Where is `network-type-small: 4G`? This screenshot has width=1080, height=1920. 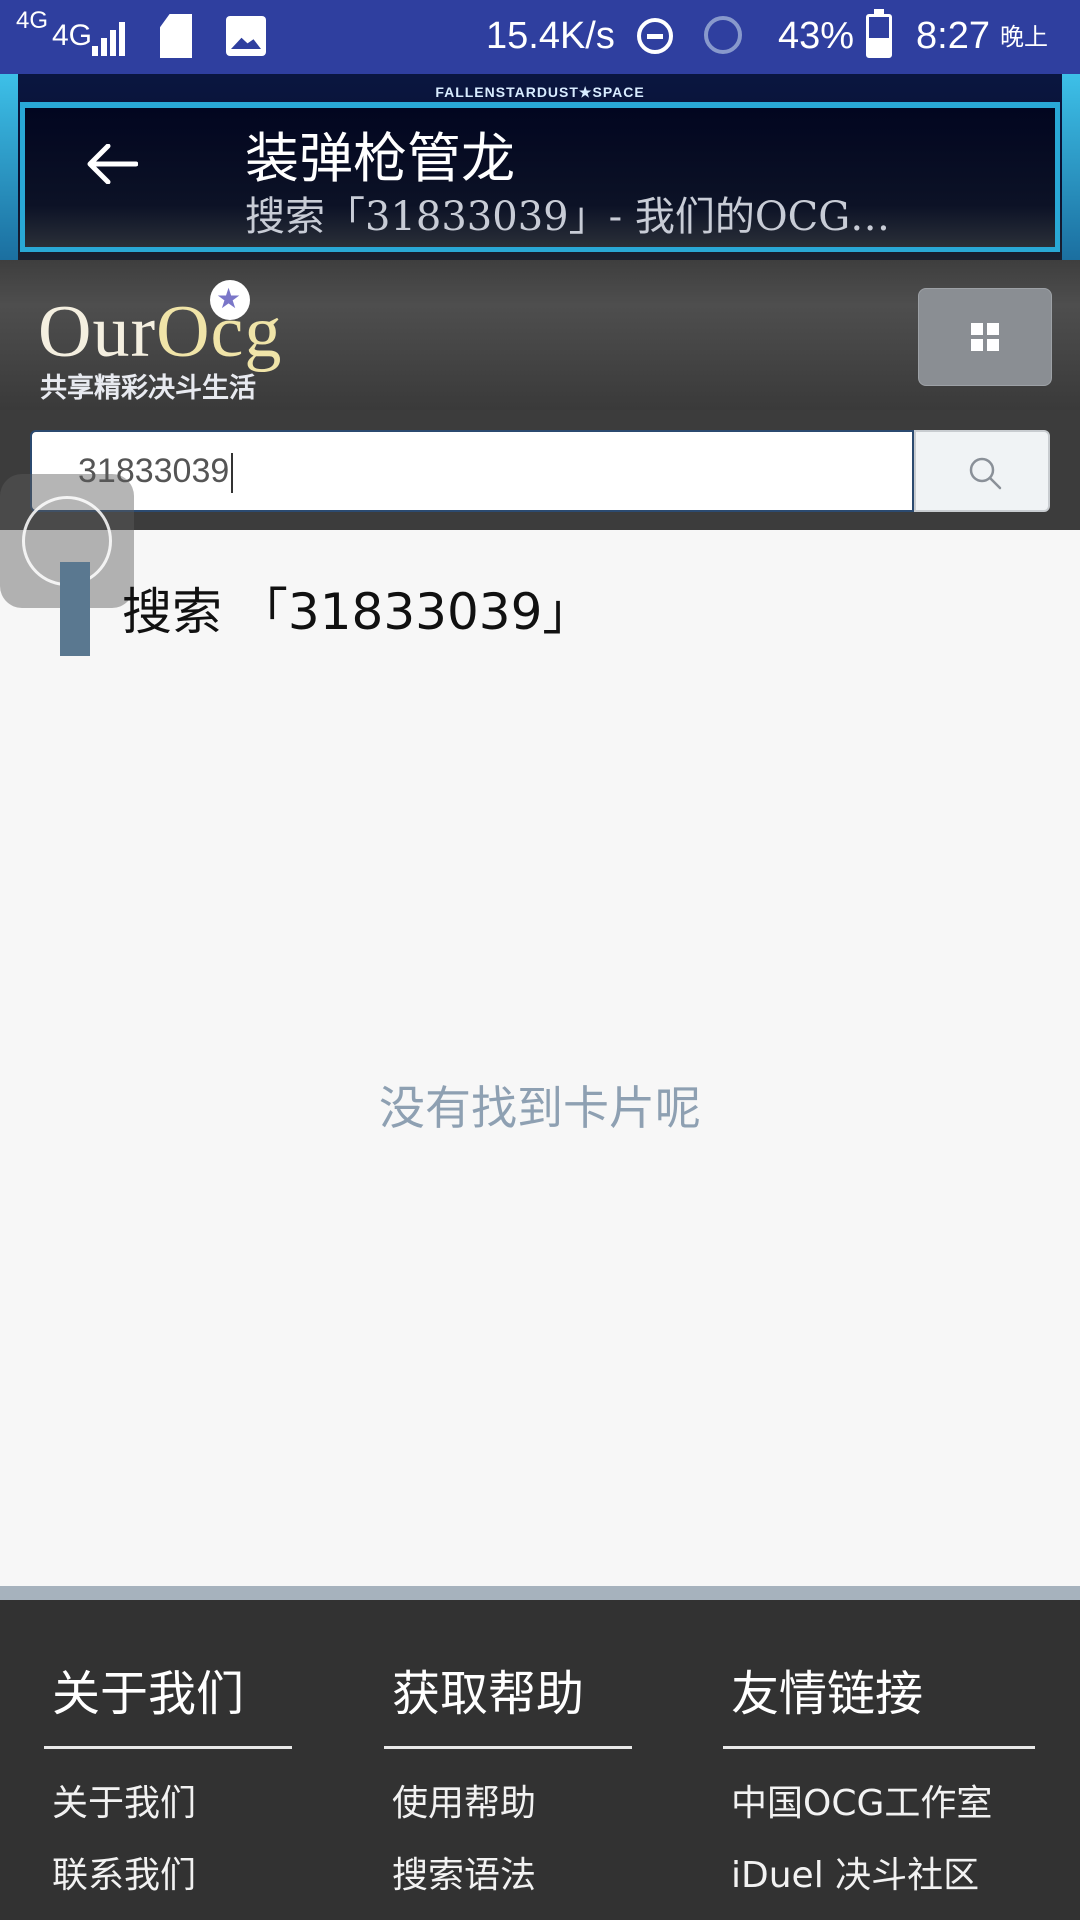
network-type-small: 4G is located at coordinates (32, 20).